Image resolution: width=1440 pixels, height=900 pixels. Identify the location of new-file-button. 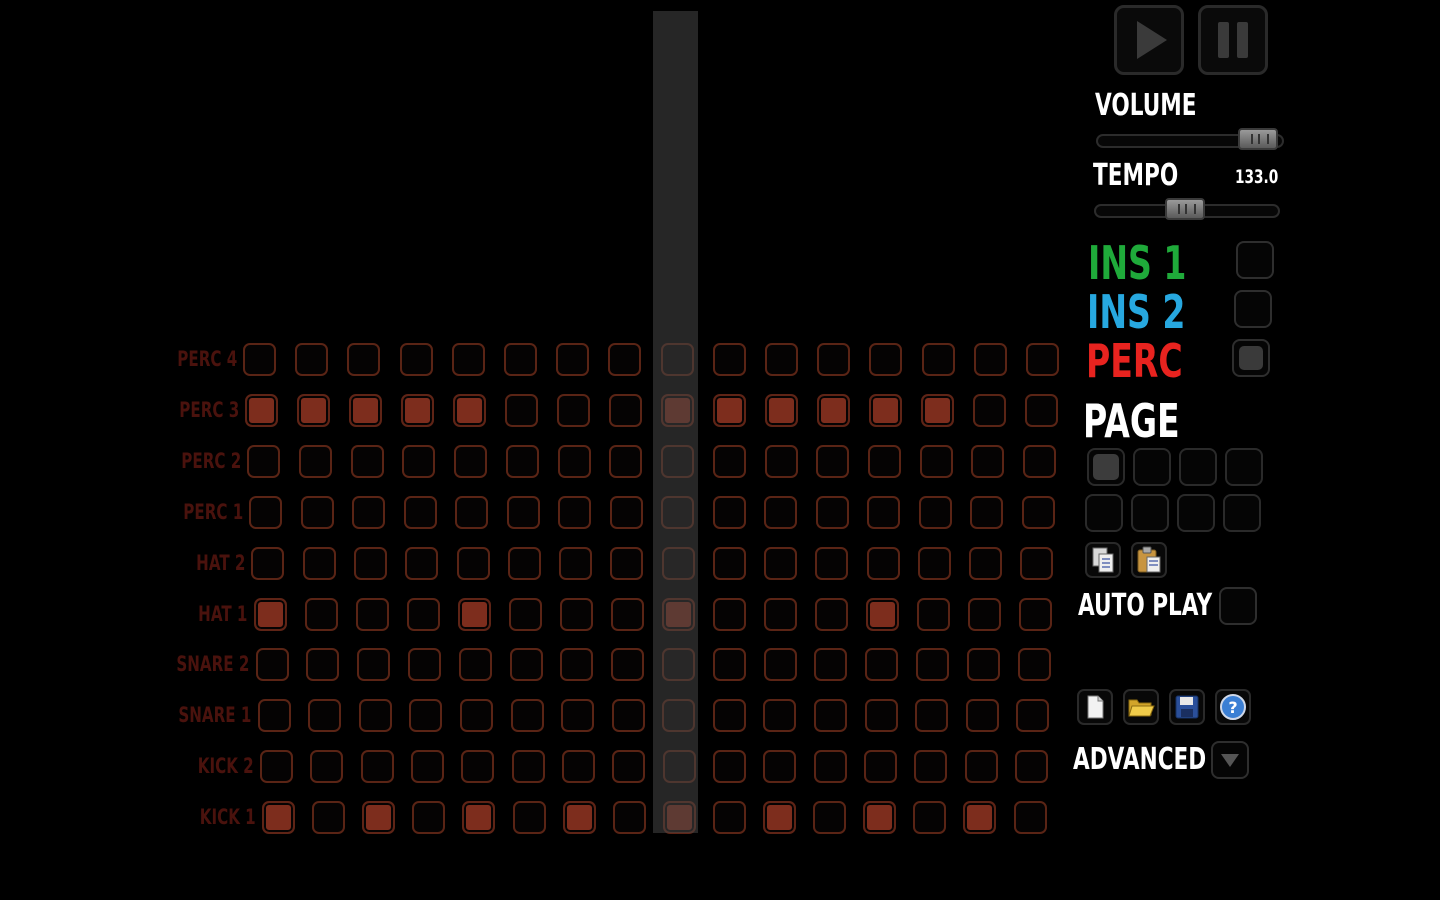
(1095, 707).